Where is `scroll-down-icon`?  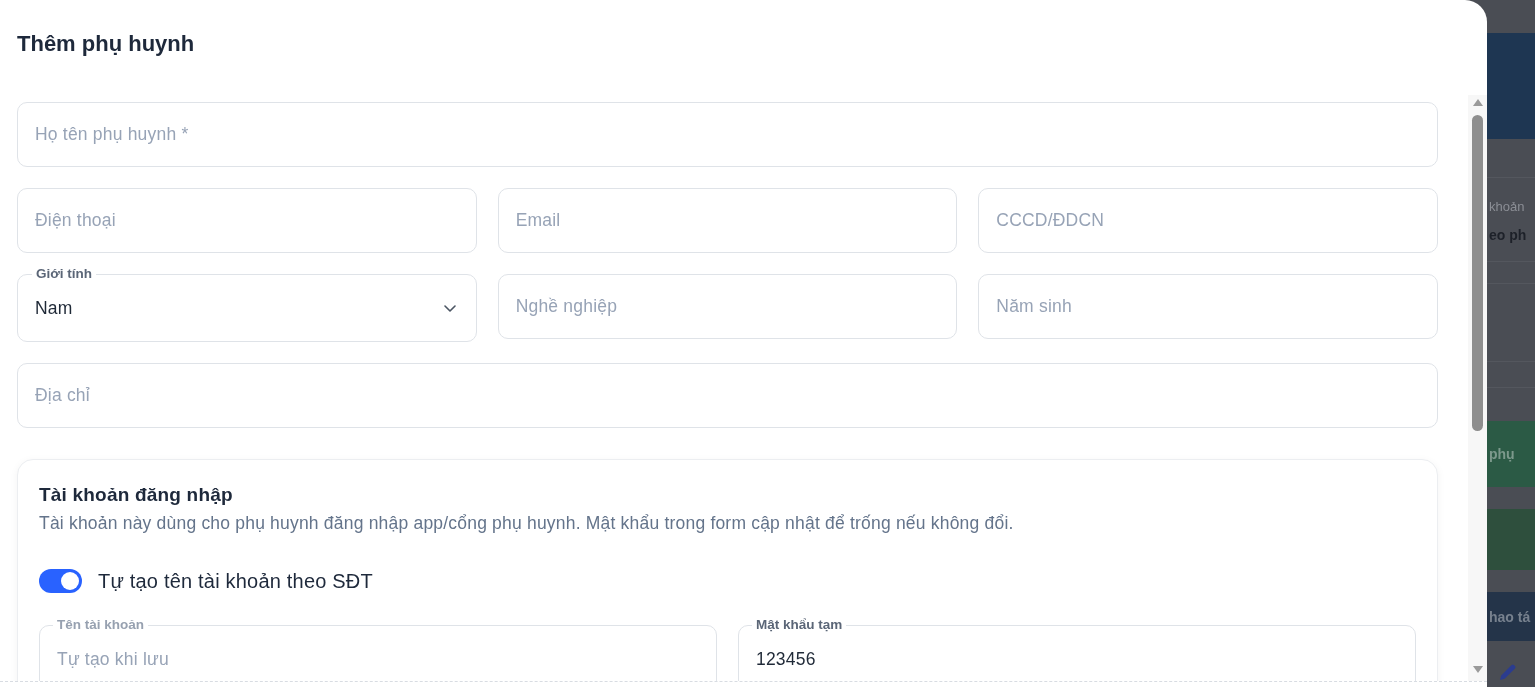
scroll-down-icon is located at coordinates (1477, 669).